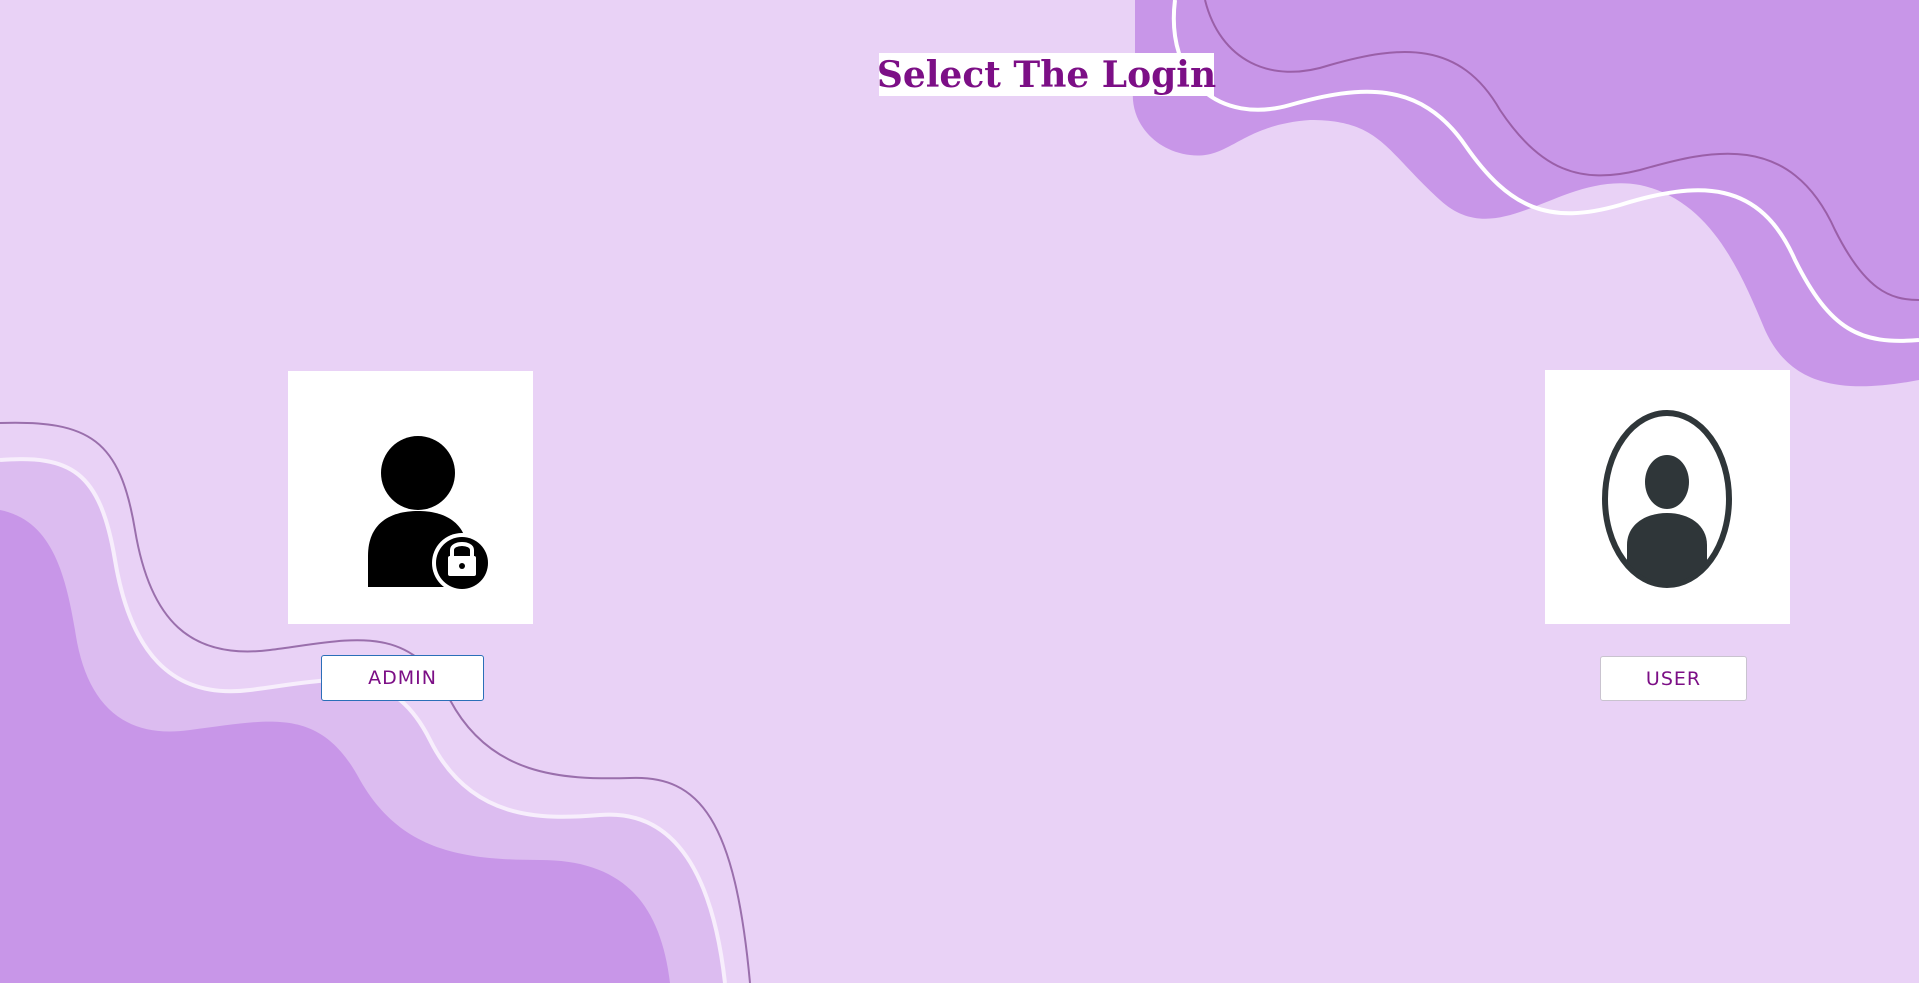  Describe the element at coordinates (430, 514) in the screenshot. I see `admin-lock-icon` at that location.